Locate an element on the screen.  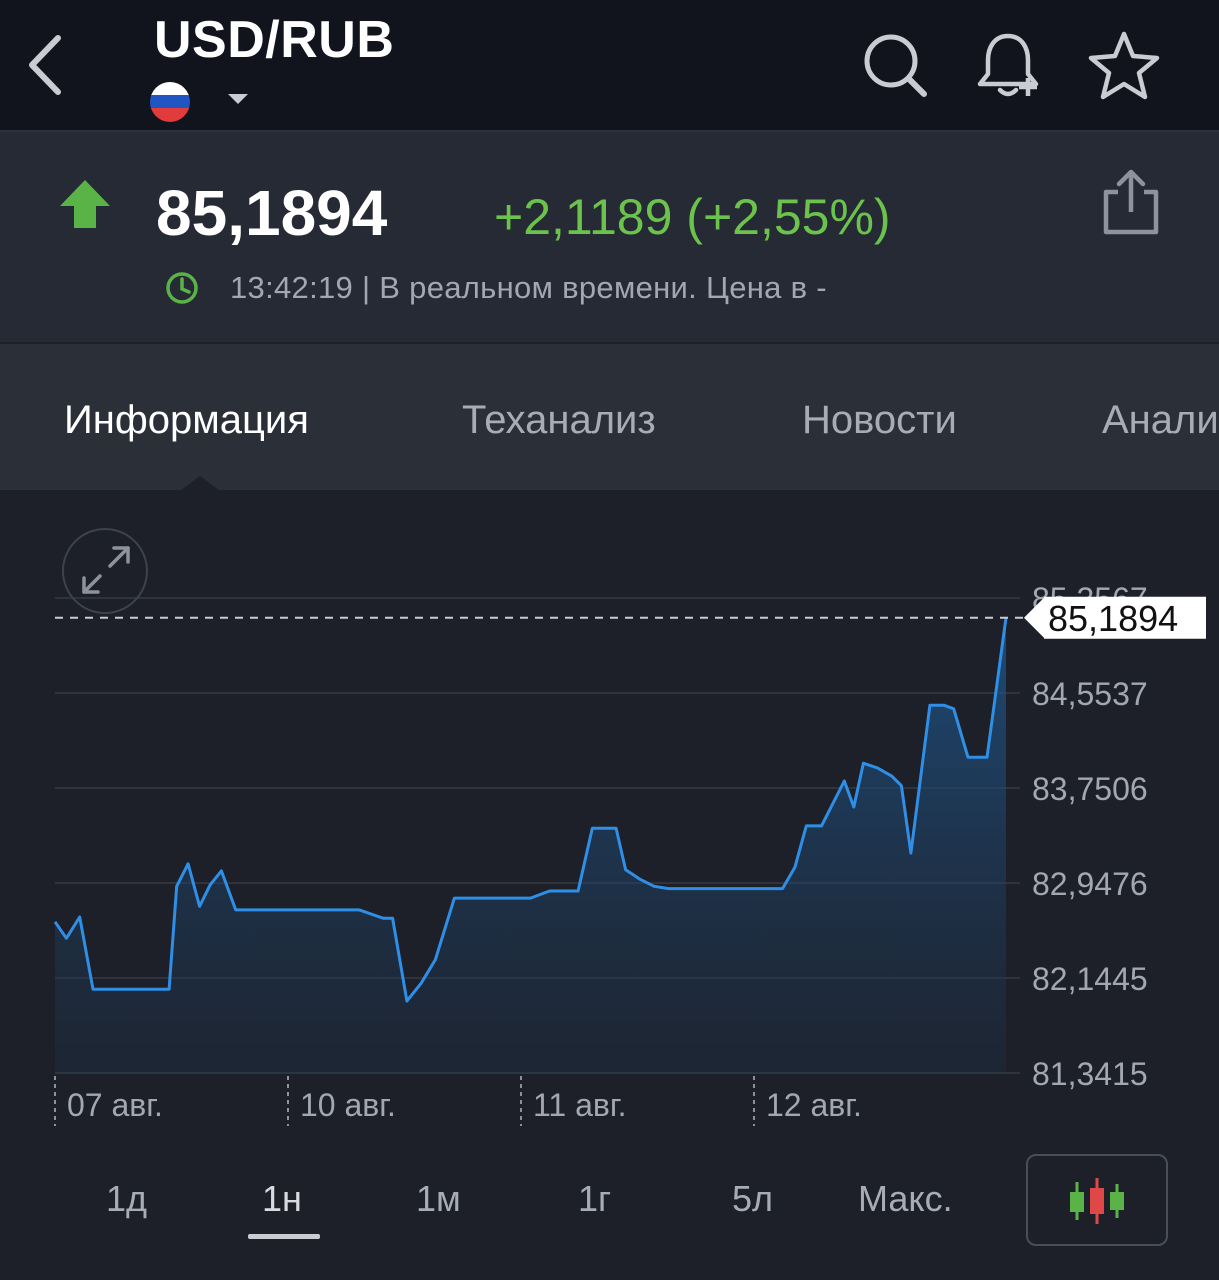
range-1w: 1н is located at coordinates (282, 1199).